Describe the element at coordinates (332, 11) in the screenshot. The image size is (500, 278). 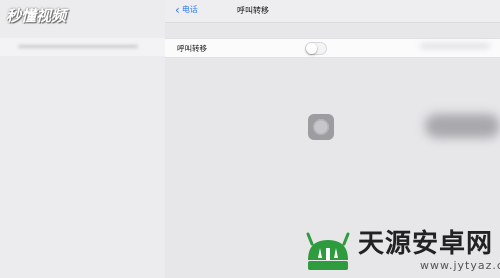
I see `navigation-bar: ‹ 电话 呼叫转移` at that location.